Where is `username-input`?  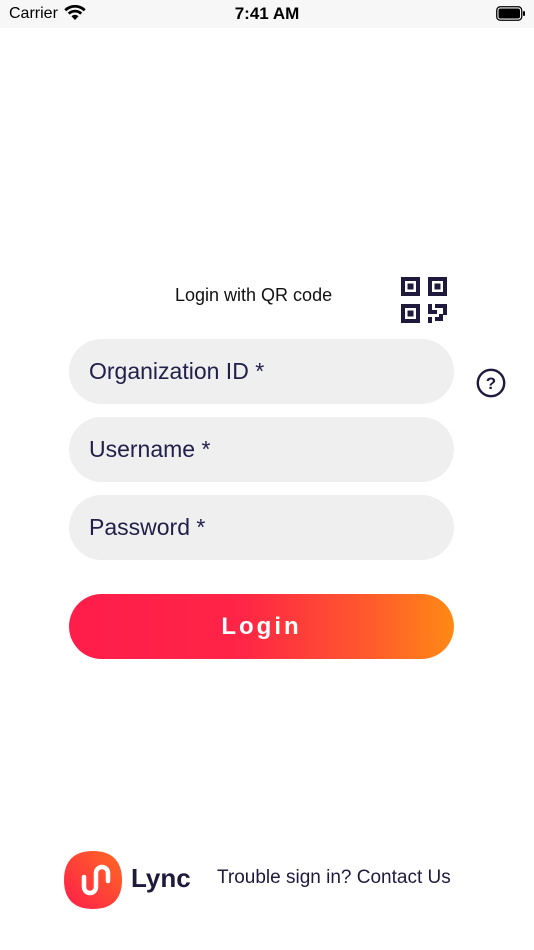 username-input is located at coordinates (261, 449).